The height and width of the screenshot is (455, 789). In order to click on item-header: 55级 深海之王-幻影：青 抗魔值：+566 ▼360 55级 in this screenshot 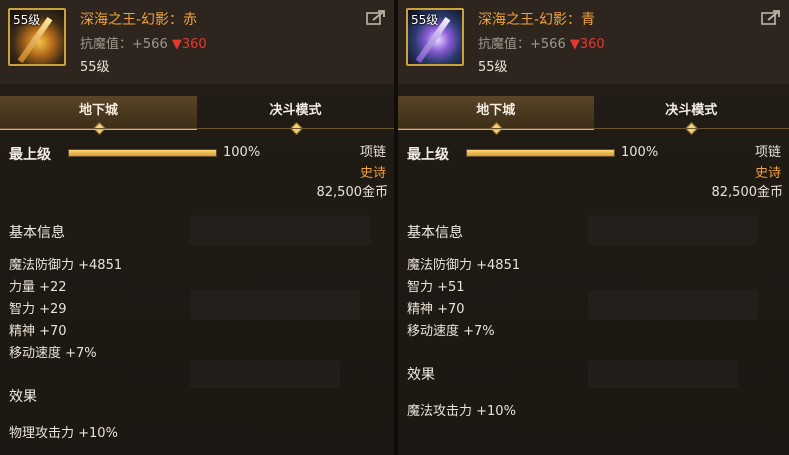, I will do `click(593, 42)`.